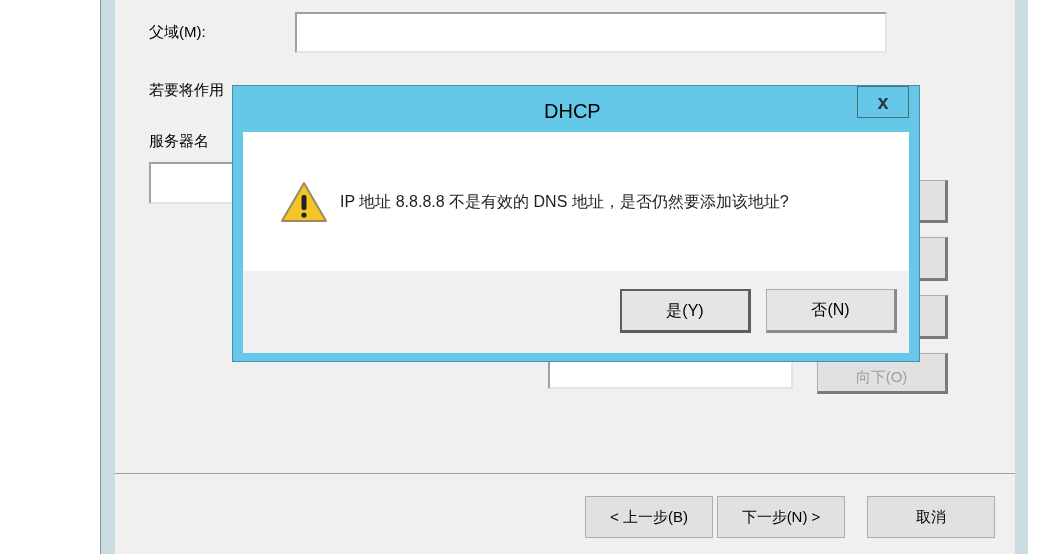 The width and height of the screenshot is (1043, 554). What do you see at coordinates (649, 517) in the screenshot?
I see `wizard-button: < 上一步(B)` at bounding box center [649, 517].